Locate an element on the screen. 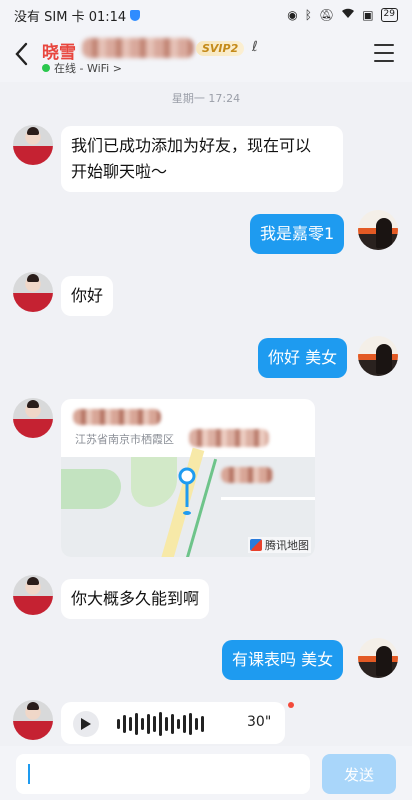 The height and width of the screenshot is (800, 412). message-text: 你大概多久能到啊 is located at coordinates (135, 598).